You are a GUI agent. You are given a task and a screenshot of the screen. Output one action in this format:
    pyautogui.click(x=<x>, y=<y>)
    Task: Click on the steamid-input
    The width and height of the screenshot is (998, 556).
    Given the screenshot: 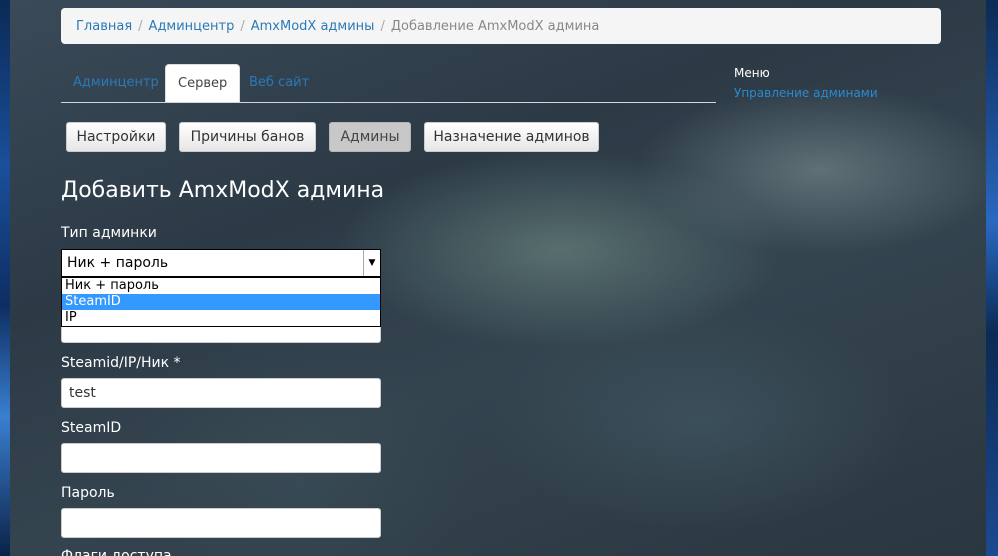 What is the action you would take?
    pyautogui.click(x=221, y=458)
    